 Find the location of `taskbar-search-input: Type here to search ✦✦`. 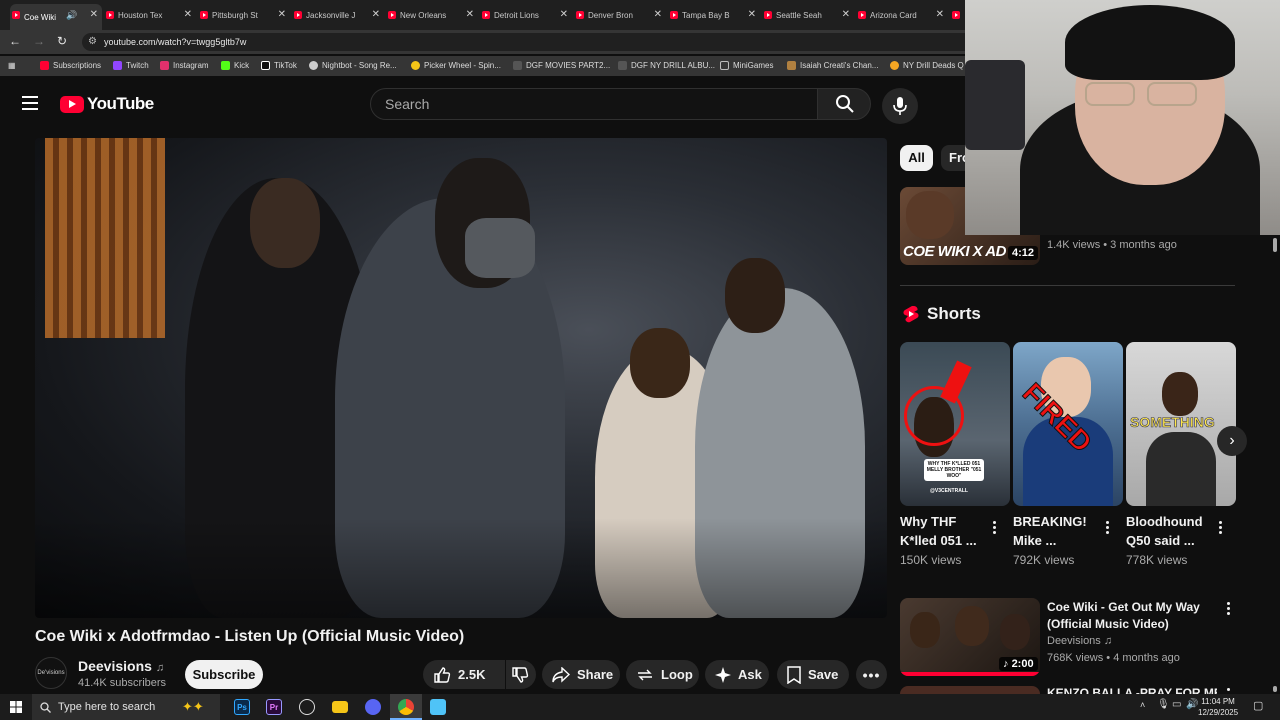

taskbar-search-input: Type here to search ✦✦ is located at coordinates (126, 707).